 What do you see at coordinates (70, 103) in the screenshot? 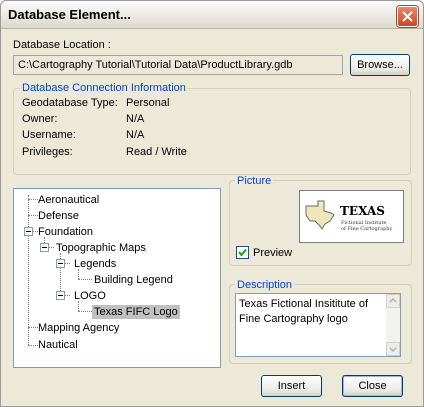
I see `geodatabase-type-label: Geodatabase Type:` at bounding box center [70, 103].